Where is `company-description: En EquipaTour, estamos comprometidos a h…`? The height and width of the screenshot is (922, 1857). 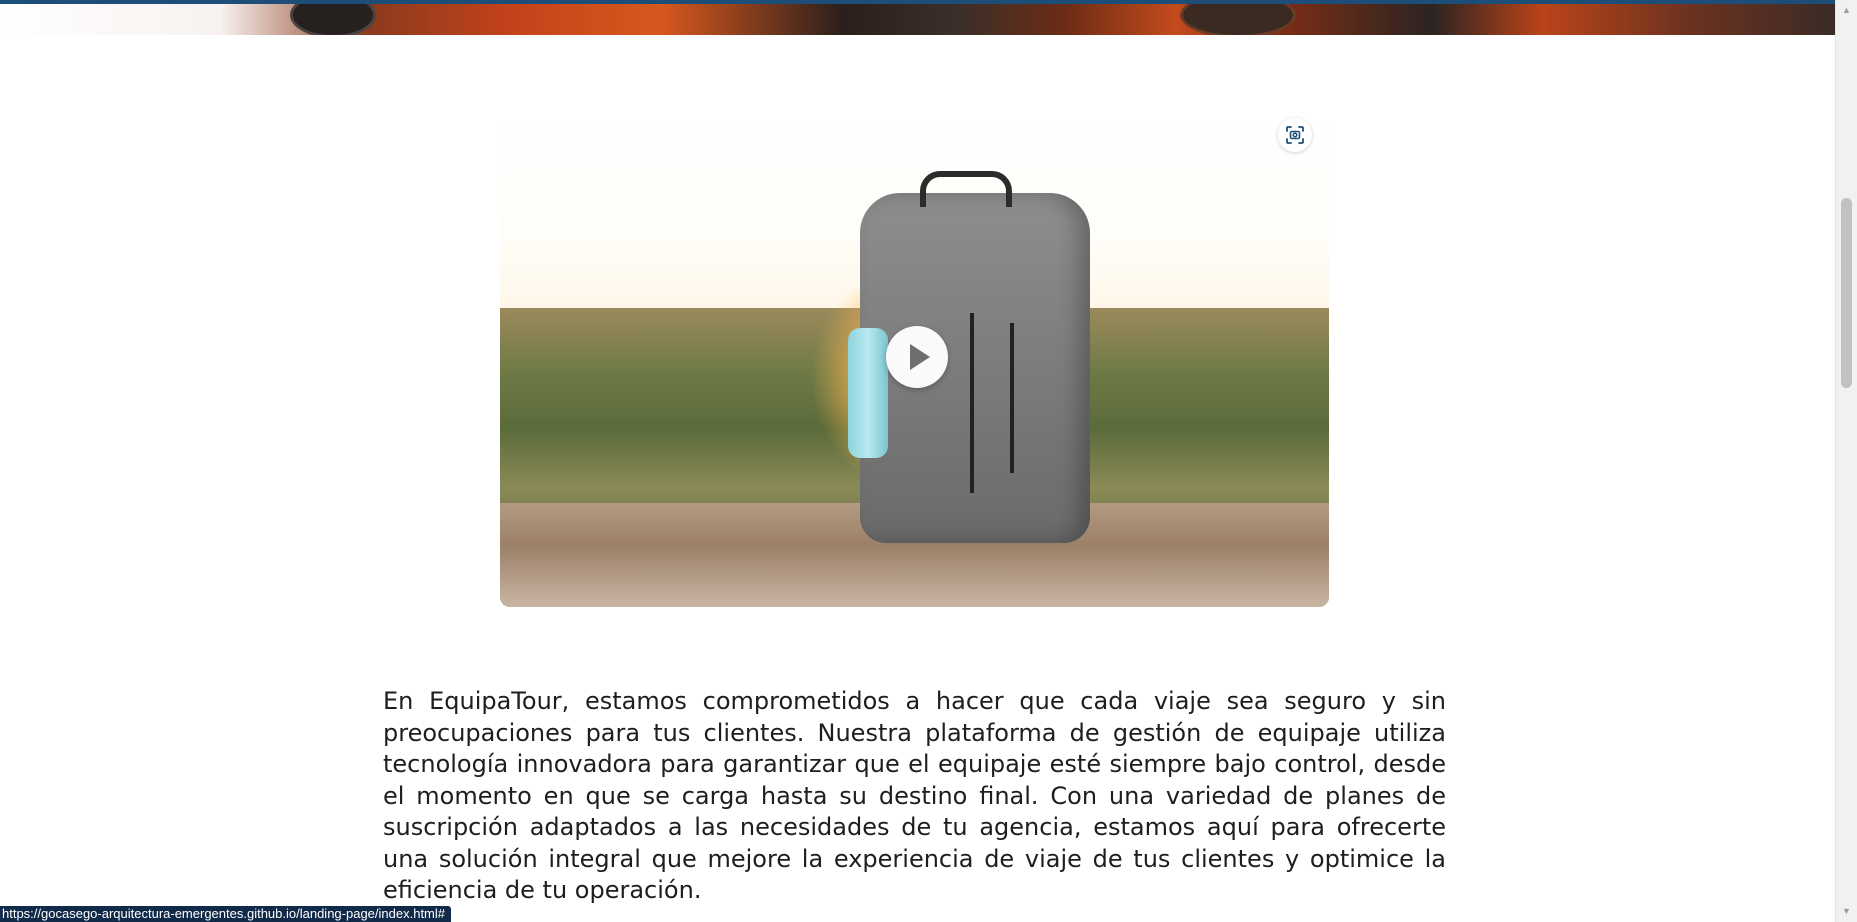
company-description: En EquipaTour, estamos comprometidos a h… is located at coordinates (914, 795).